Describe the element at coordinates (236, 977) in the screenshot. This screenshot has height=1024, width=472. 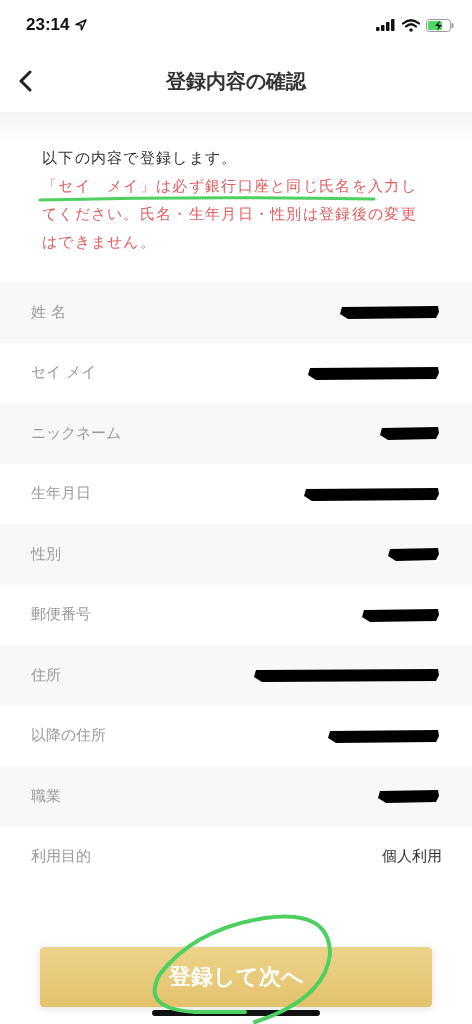
I see `submit-button: 登録して次へ` at that location.